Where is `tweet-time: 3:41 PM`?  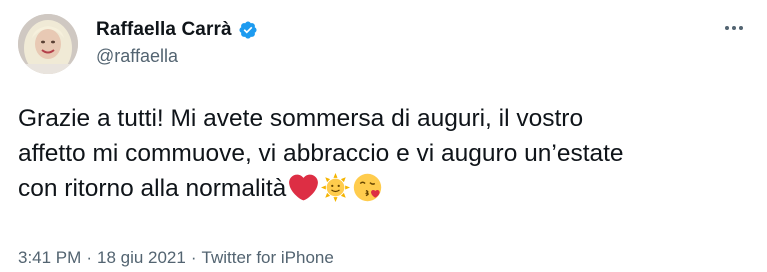
tweet-time: 3:41 PM is located at coordinates (49, 257).